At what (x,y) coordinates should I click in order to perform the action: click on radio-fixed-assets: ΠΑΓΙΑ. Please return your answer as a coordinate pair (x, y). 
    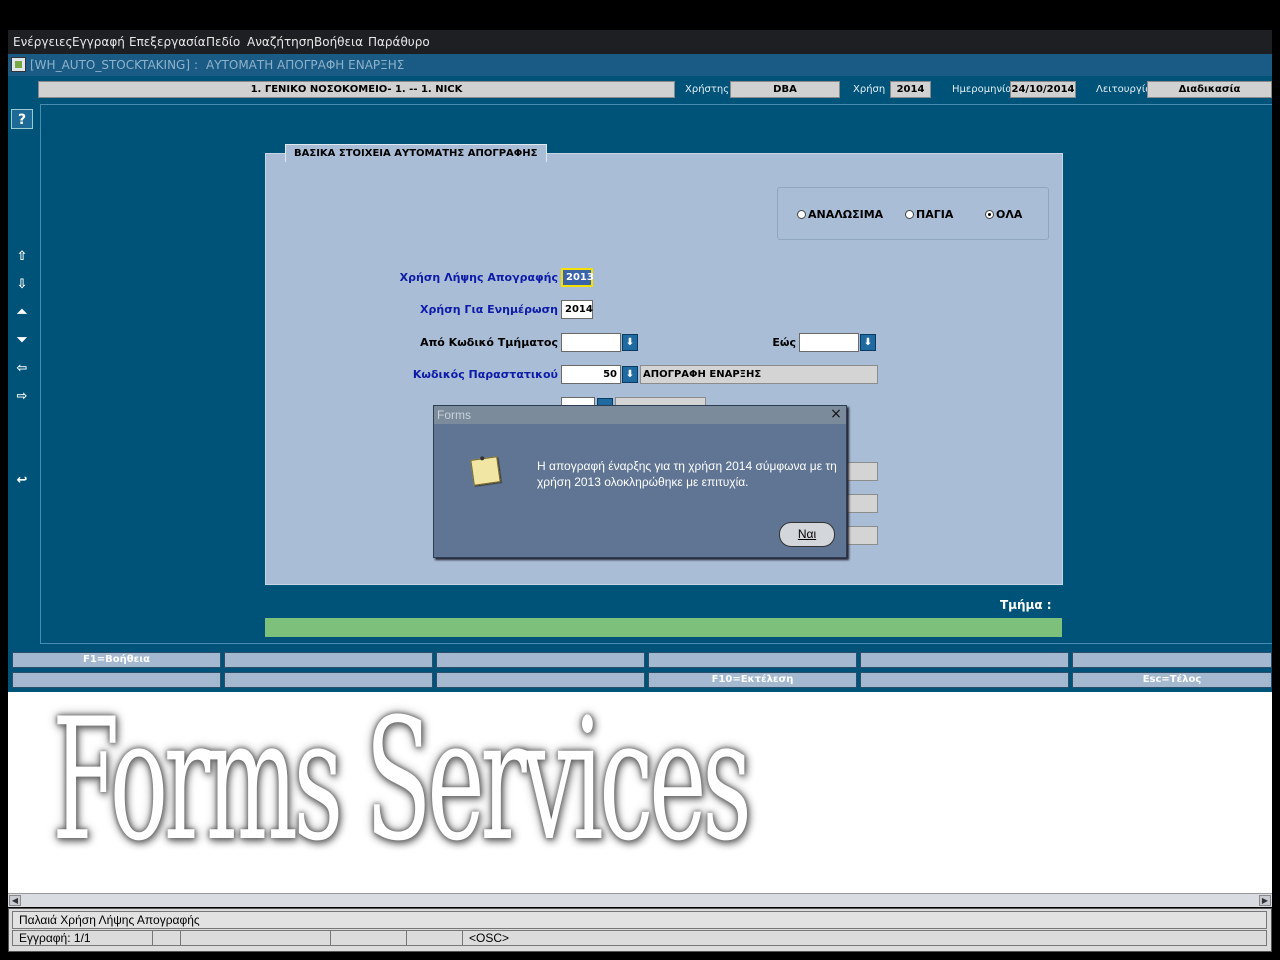
    Looking at the image, I should click on (929, 214).